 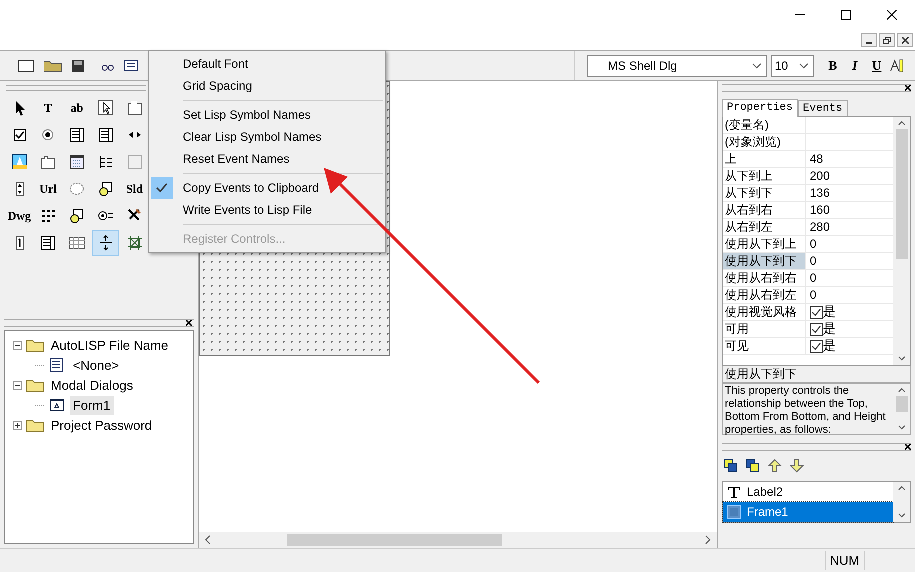 What do you see at coordinates (17, 425) in the screenshot?
I see `expand-icon` at bounding box center [17, 425].